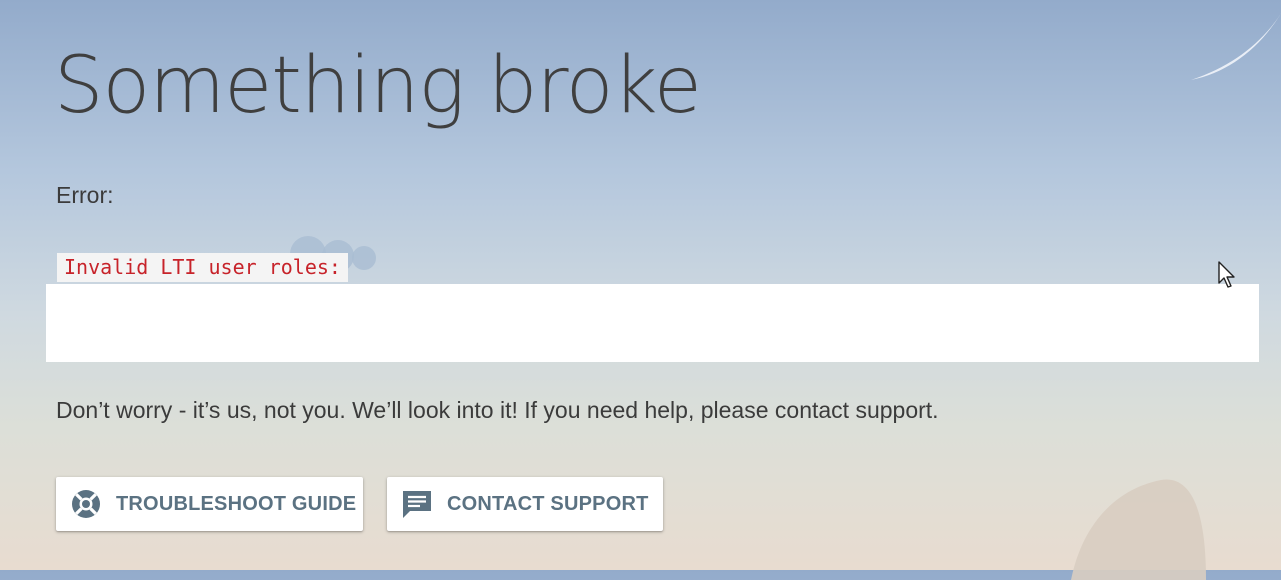 This screenshot has width=1281, height=580. Describe the element at coordinates (202, 267) in the screenshot. I see `error-code: Invalid LTI user roles:` at that location.